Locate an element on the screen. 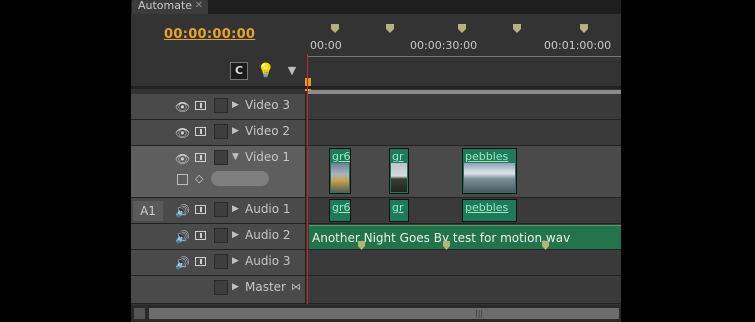 This screenshot has height=322, width=755. horizontal-scrollbar: ||| is located at coordinates (376, 313).